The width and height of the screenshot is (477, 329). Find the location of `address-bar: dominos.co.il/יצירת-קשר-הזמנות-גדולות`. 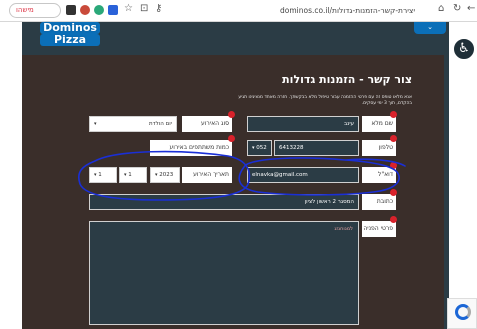

address-bar: dominos.co.il/יצירת-קשר-הזמנות-גדולות is located at coordinates (355, 10).